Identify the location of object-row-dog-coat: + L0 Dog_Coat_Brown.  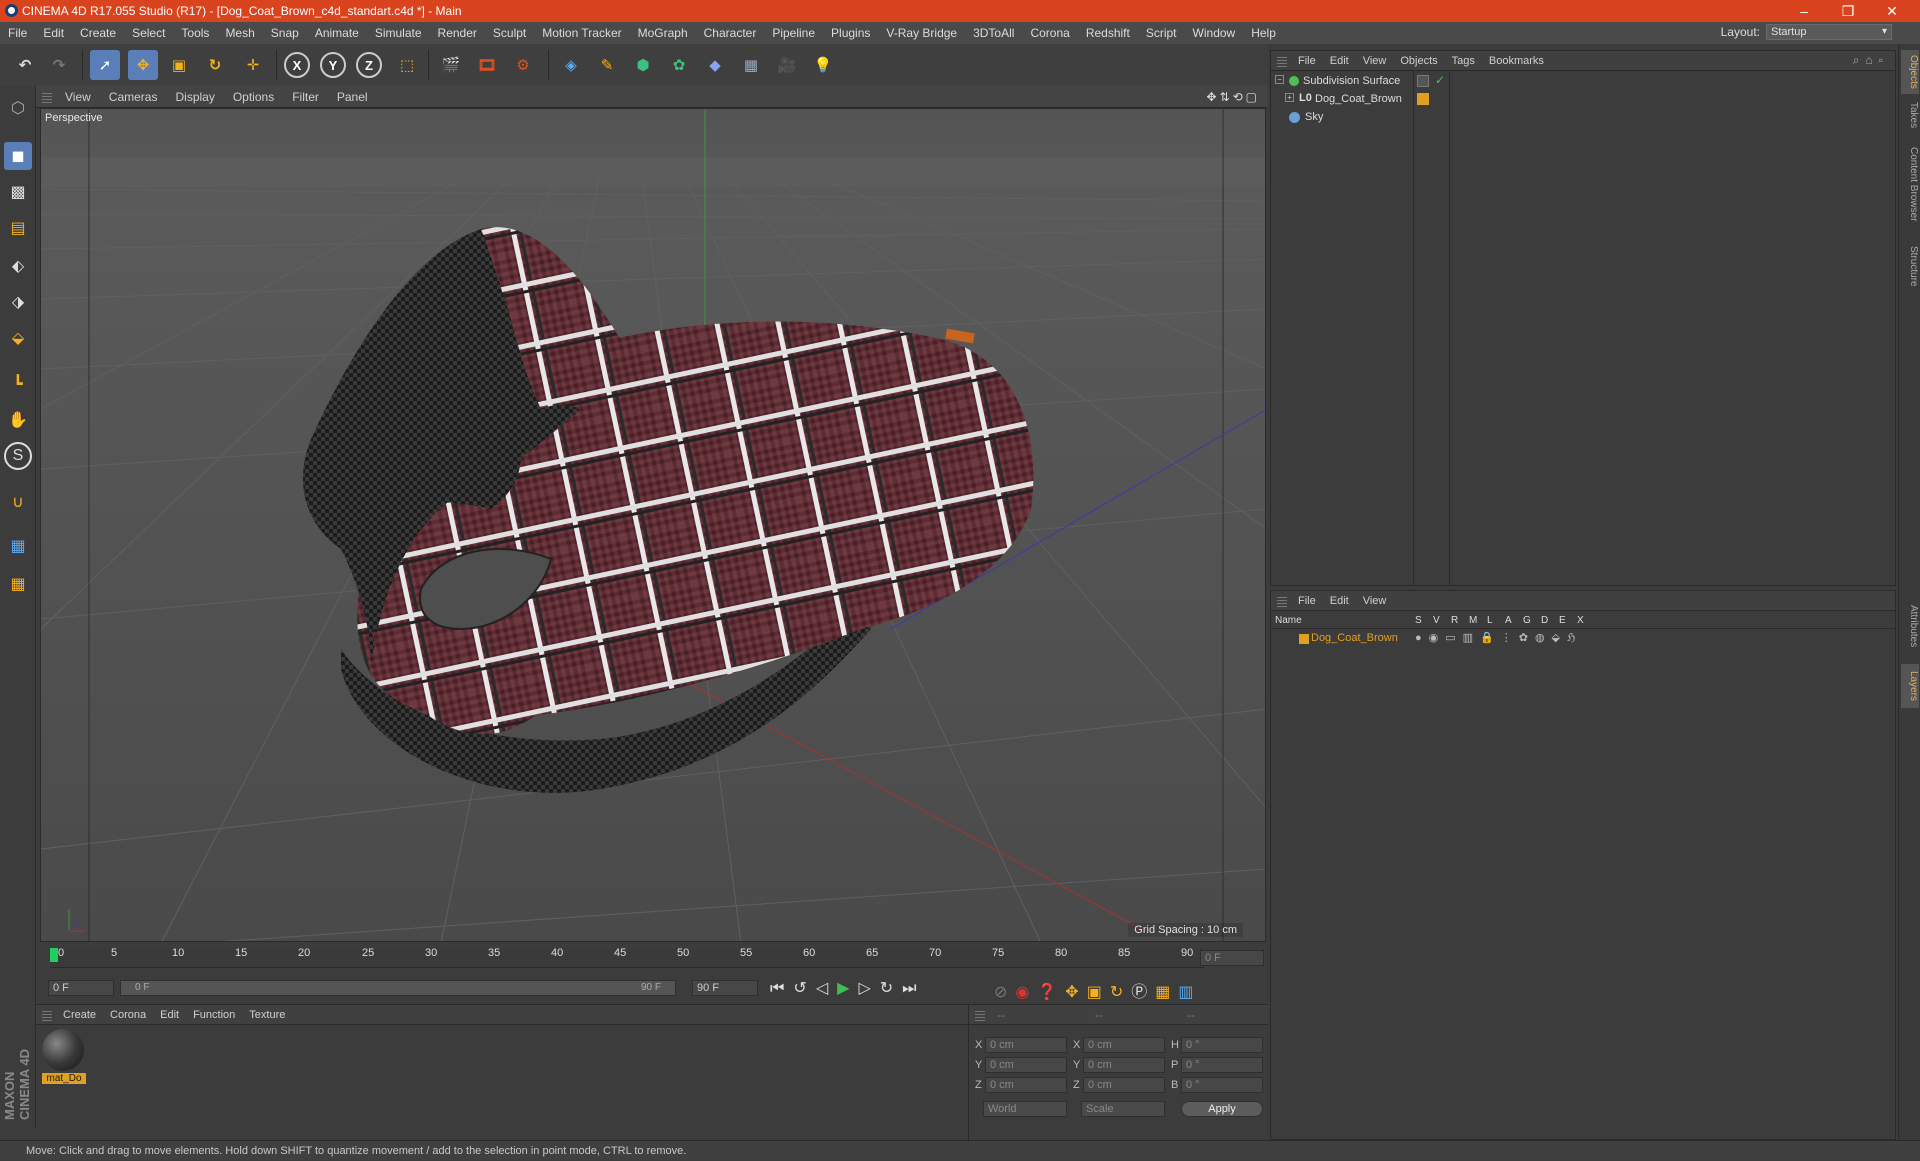
(1583, 100).